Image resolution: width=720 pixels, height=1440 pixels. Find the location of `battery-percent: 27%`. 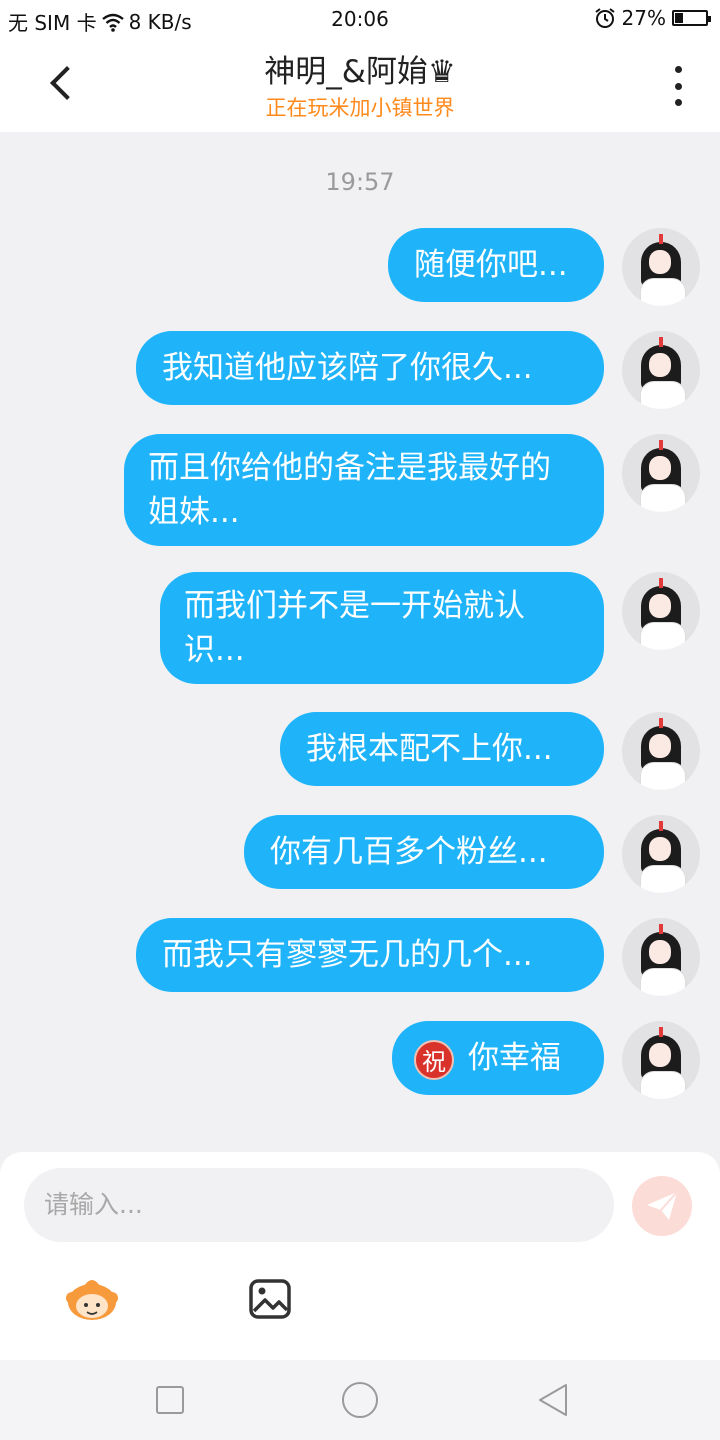

battery-percent: 27% is located at coordinates (643, 18).